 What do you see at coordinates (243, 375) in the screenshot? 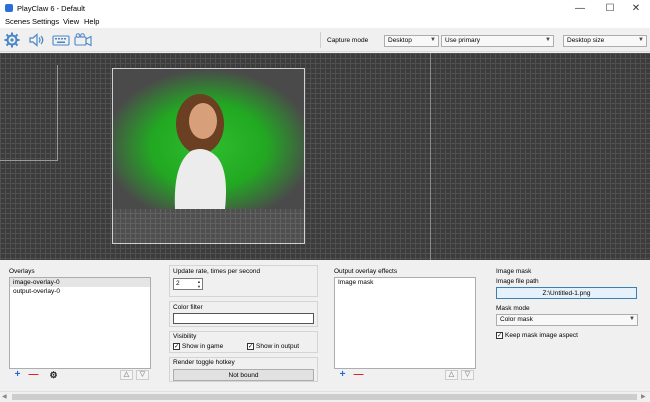
I see `hotkey-button: Not bound` at bounding box center [243, 375].